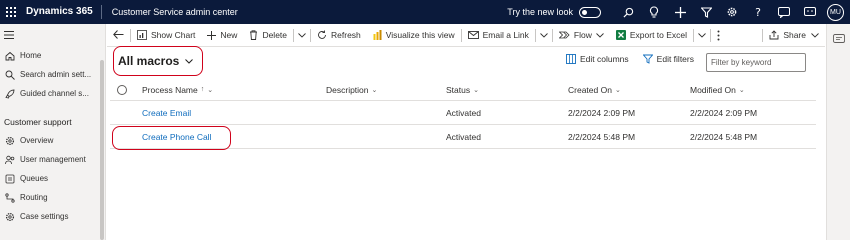 The width and height of the screenshot is (850, 240). Describe the element at coordinates (275, 35) in the screenshot. I see `delete-label: Delete` at that location.